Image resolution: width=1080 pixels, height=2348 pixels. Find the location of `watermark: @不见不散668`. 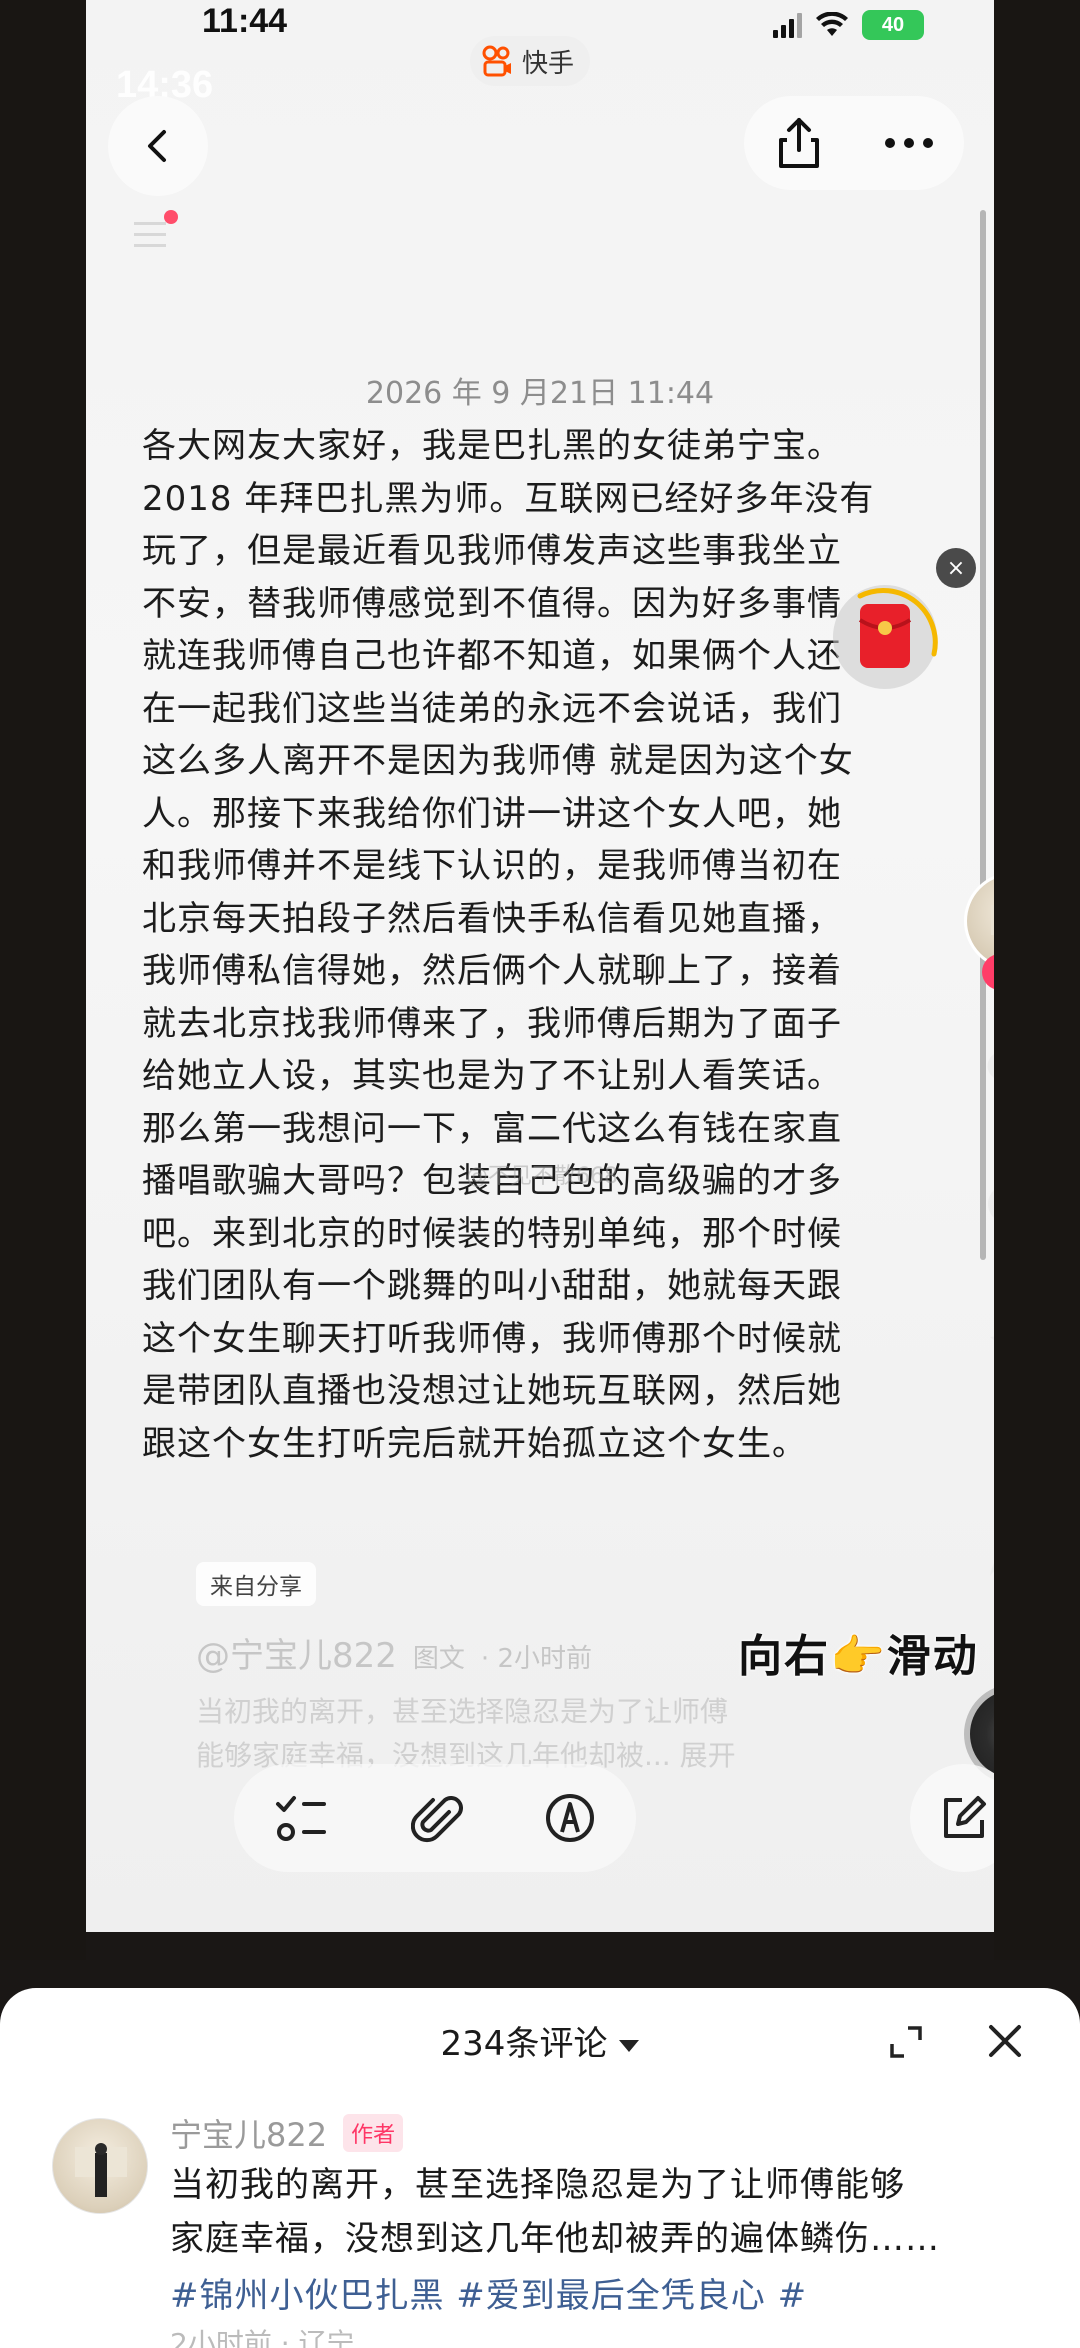

watermark: @不见不散668 is located at coordinates (542, 1176).